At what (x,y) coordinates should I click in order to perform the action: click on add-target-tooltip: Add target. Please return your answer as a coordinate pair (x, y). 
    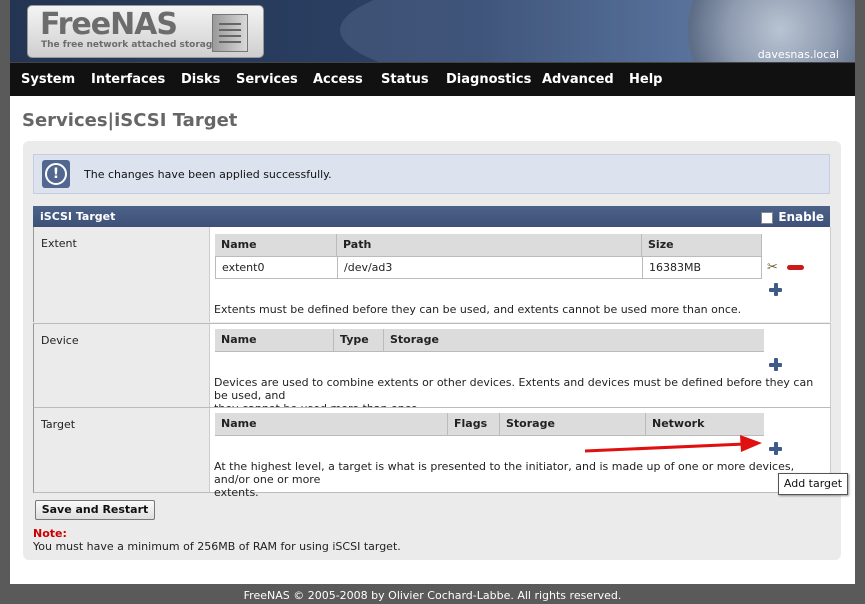
    Looking at the image, I should click on (813, 484).